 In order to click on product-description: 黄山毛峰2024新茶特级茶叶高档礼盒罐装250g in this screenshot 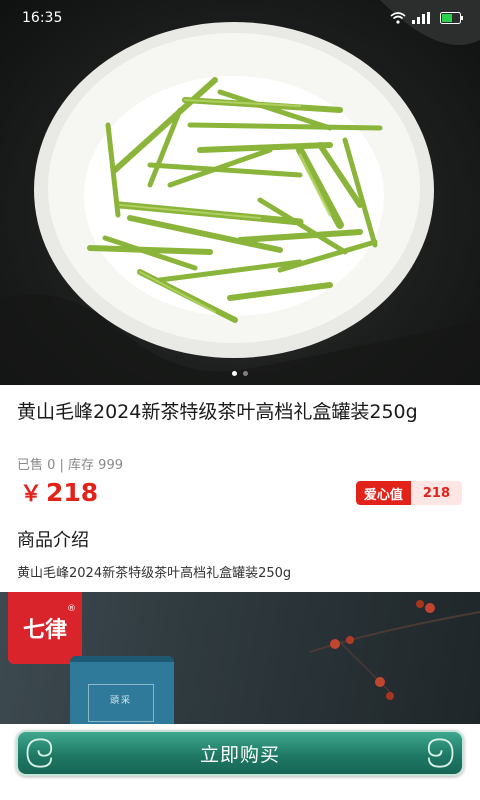, I will do `click(154, 573)`.